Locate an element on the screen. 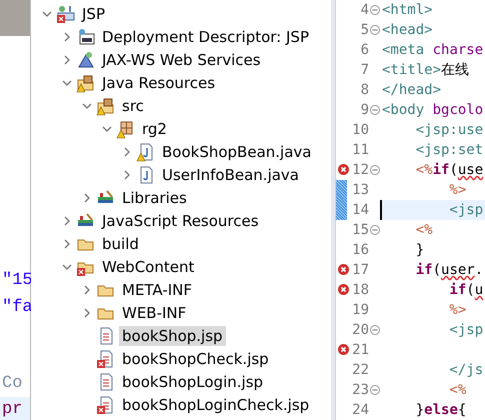 Image resolution: width=485 pixels, height=420 pixels. tree-item: Java Resources is located at coordinates (158, 82).